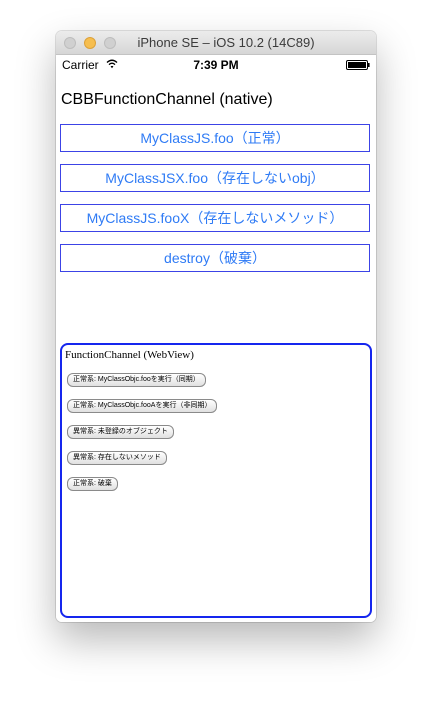 This screenshot has width=432, height=702. I want to click on status-bar: Carrier 7:39 PM, so click(216, 65).